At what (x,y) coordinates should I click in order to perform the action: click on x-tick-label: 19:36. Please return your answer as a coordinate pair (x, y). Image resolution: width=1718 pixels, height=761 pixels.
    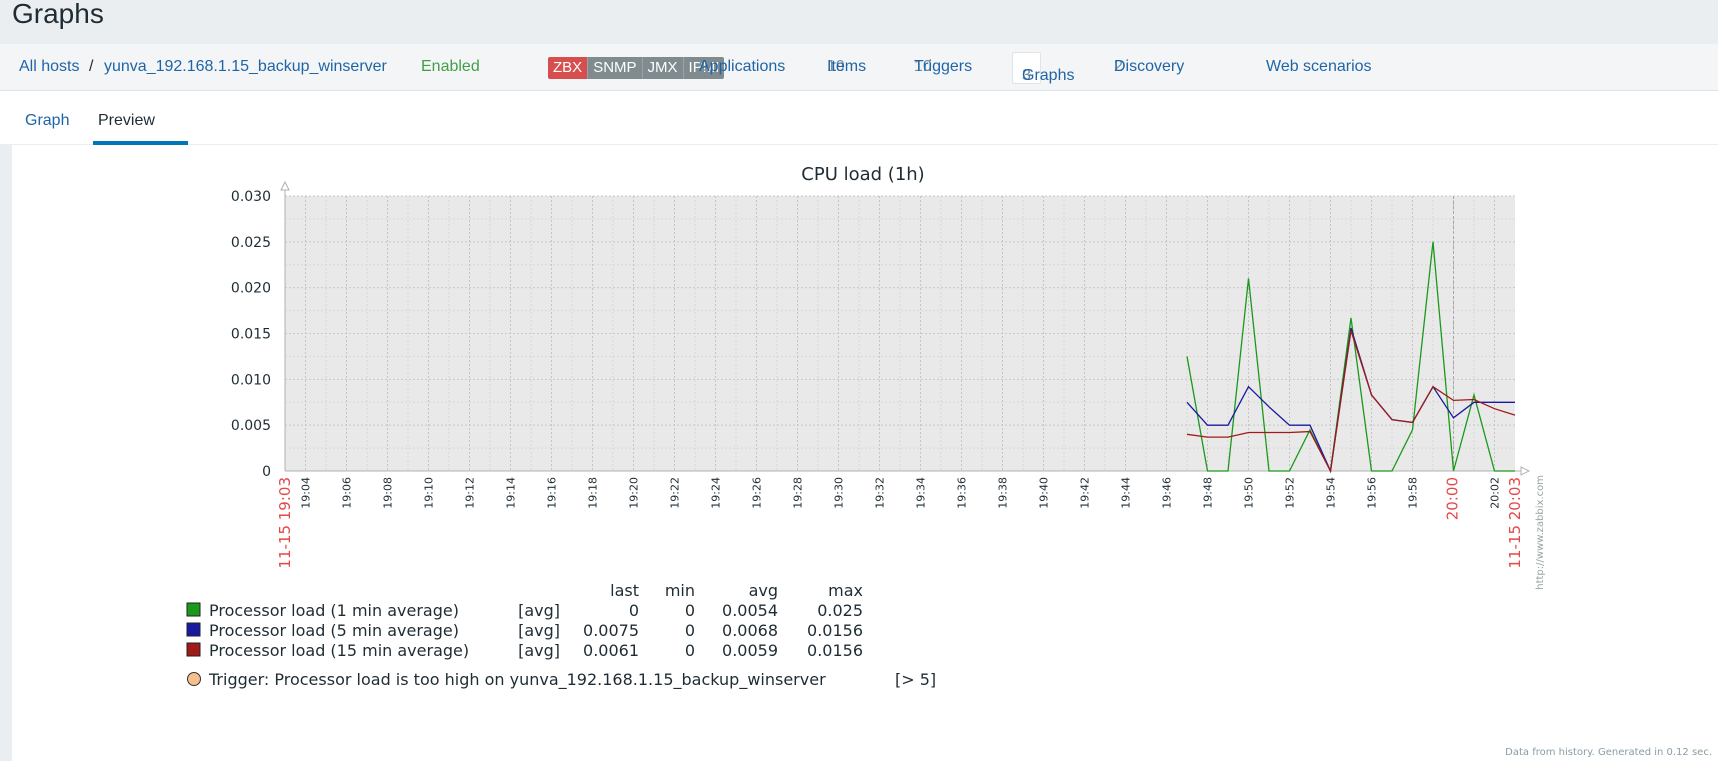
    Looking at the image, I should click on (962, 493).